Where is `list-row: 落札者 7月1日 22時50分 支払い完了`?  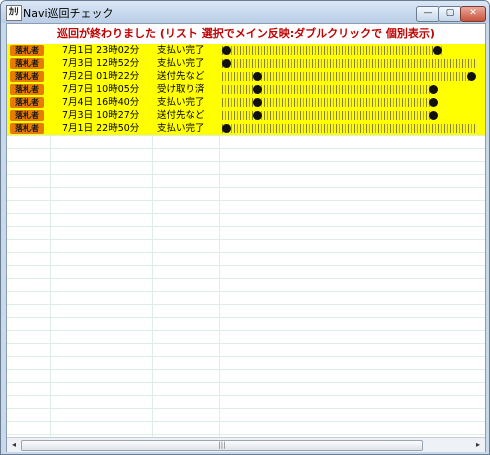 list-row: 落札者 7月1日 22時50分 支払い完了 is located at coordinates (246, 128).